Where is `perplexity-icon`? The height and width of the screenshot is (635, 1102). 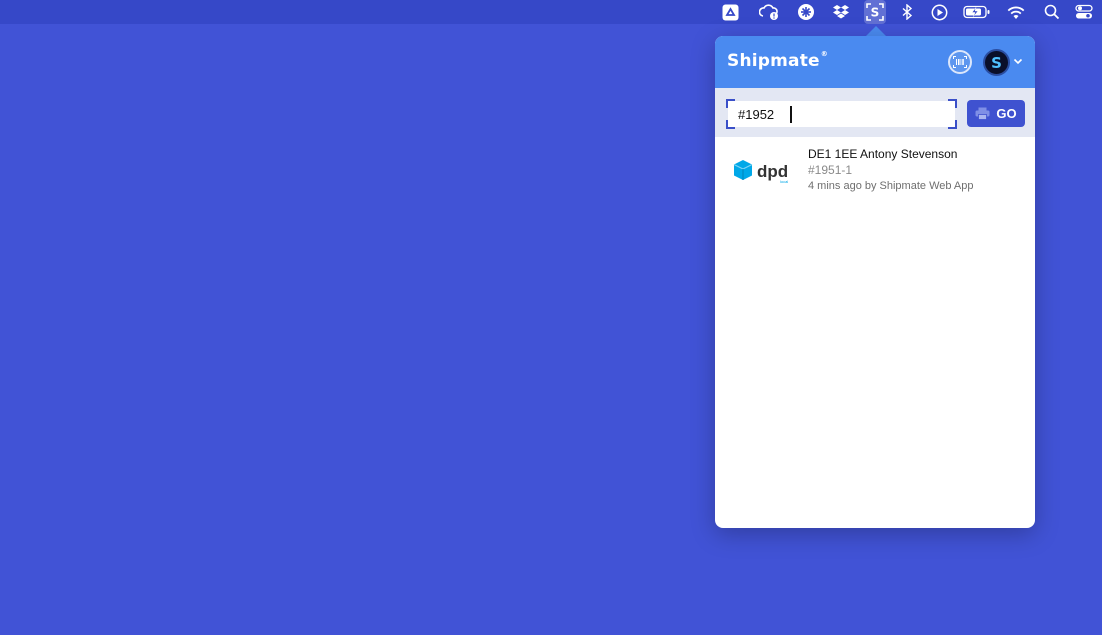 perplexity-icon is located at coordinates (806, 12).